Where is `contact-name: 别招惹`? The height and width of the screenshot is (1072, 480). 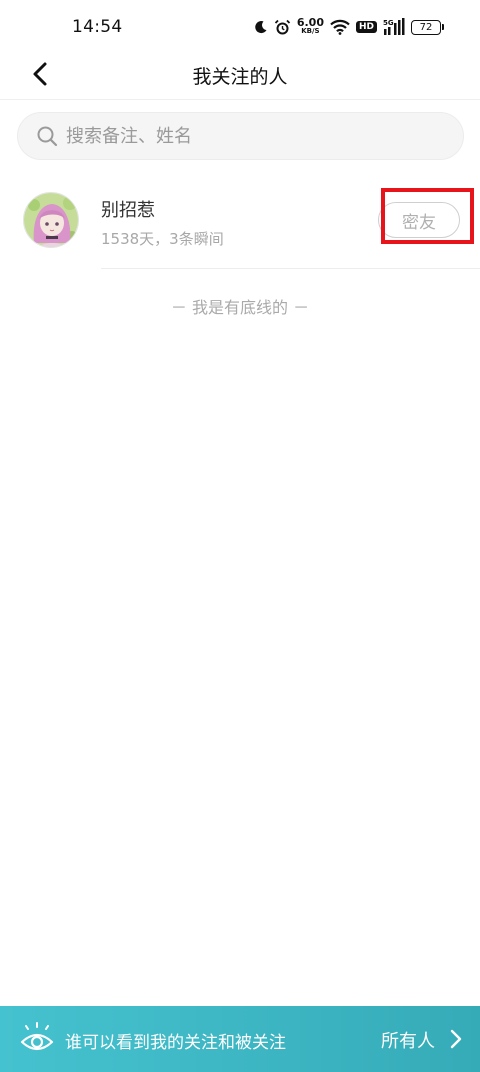 contact-name: 别招惹 is located at coordinates (128, 210).